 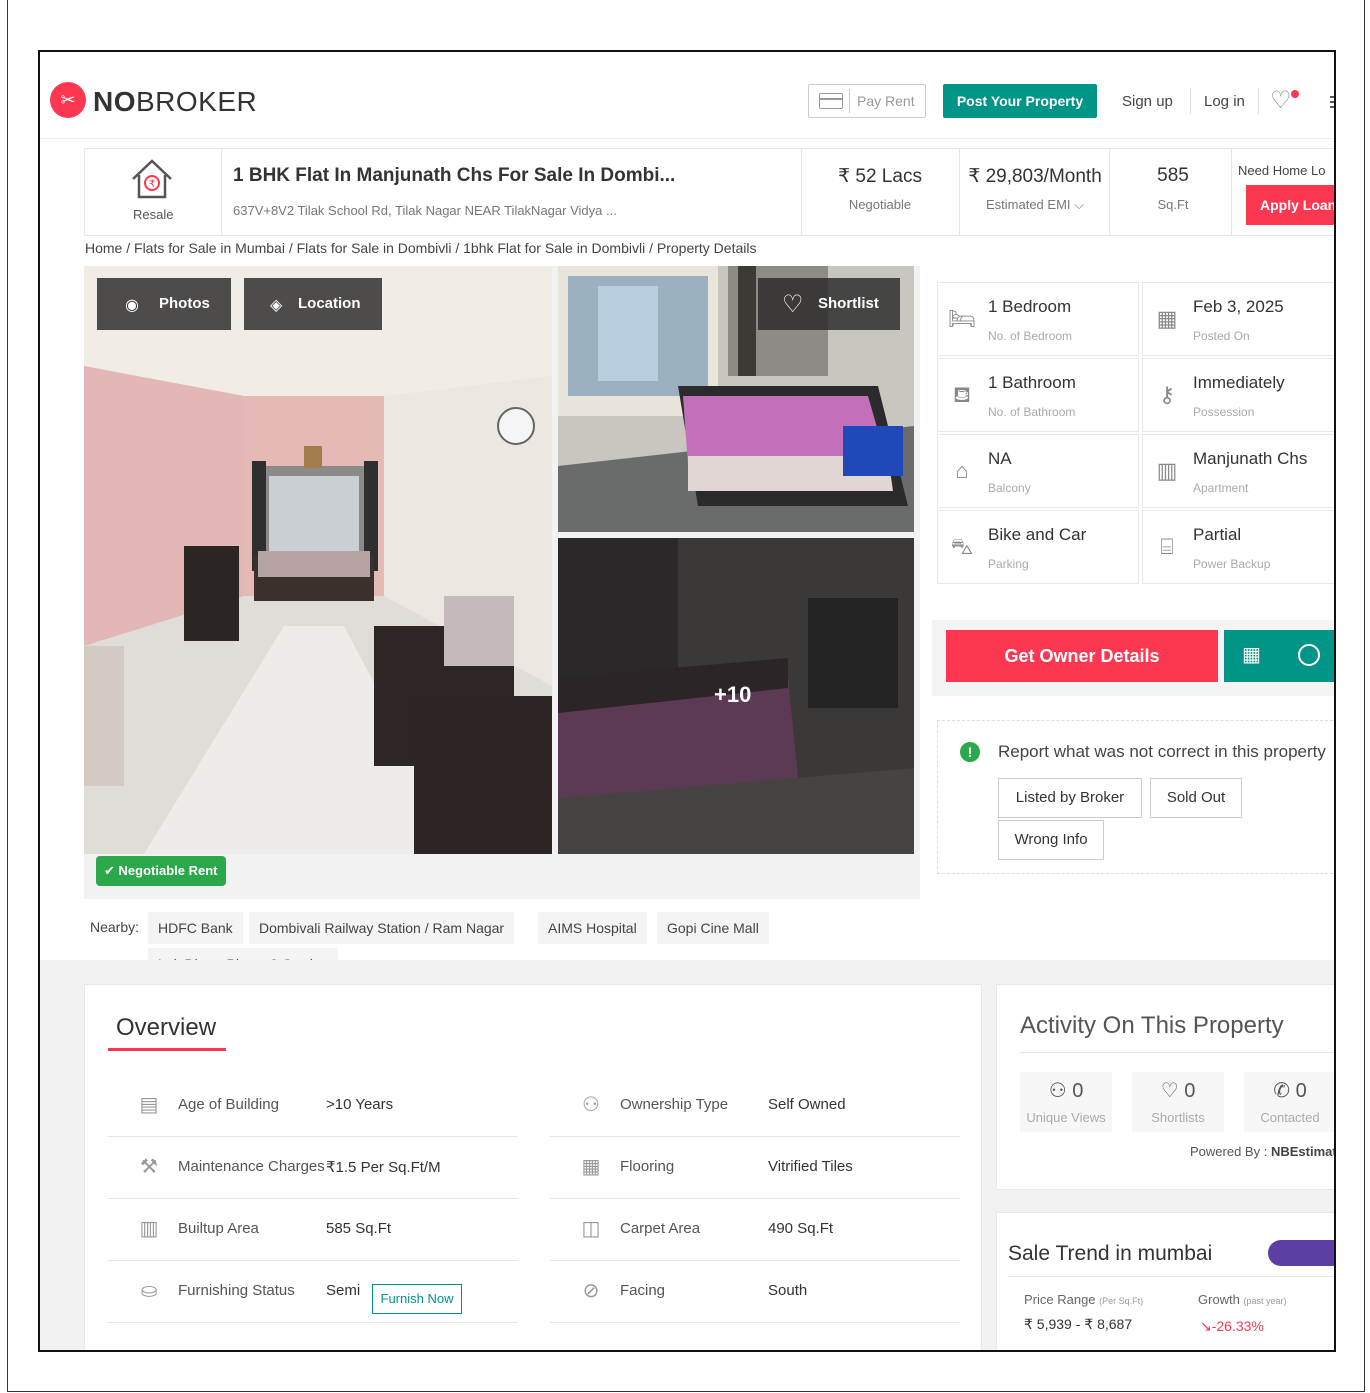 What do you see at coordinates (1224, 412) in the screenshot?
I see `spec-label: Possession` at bounding box center [1224, 412].